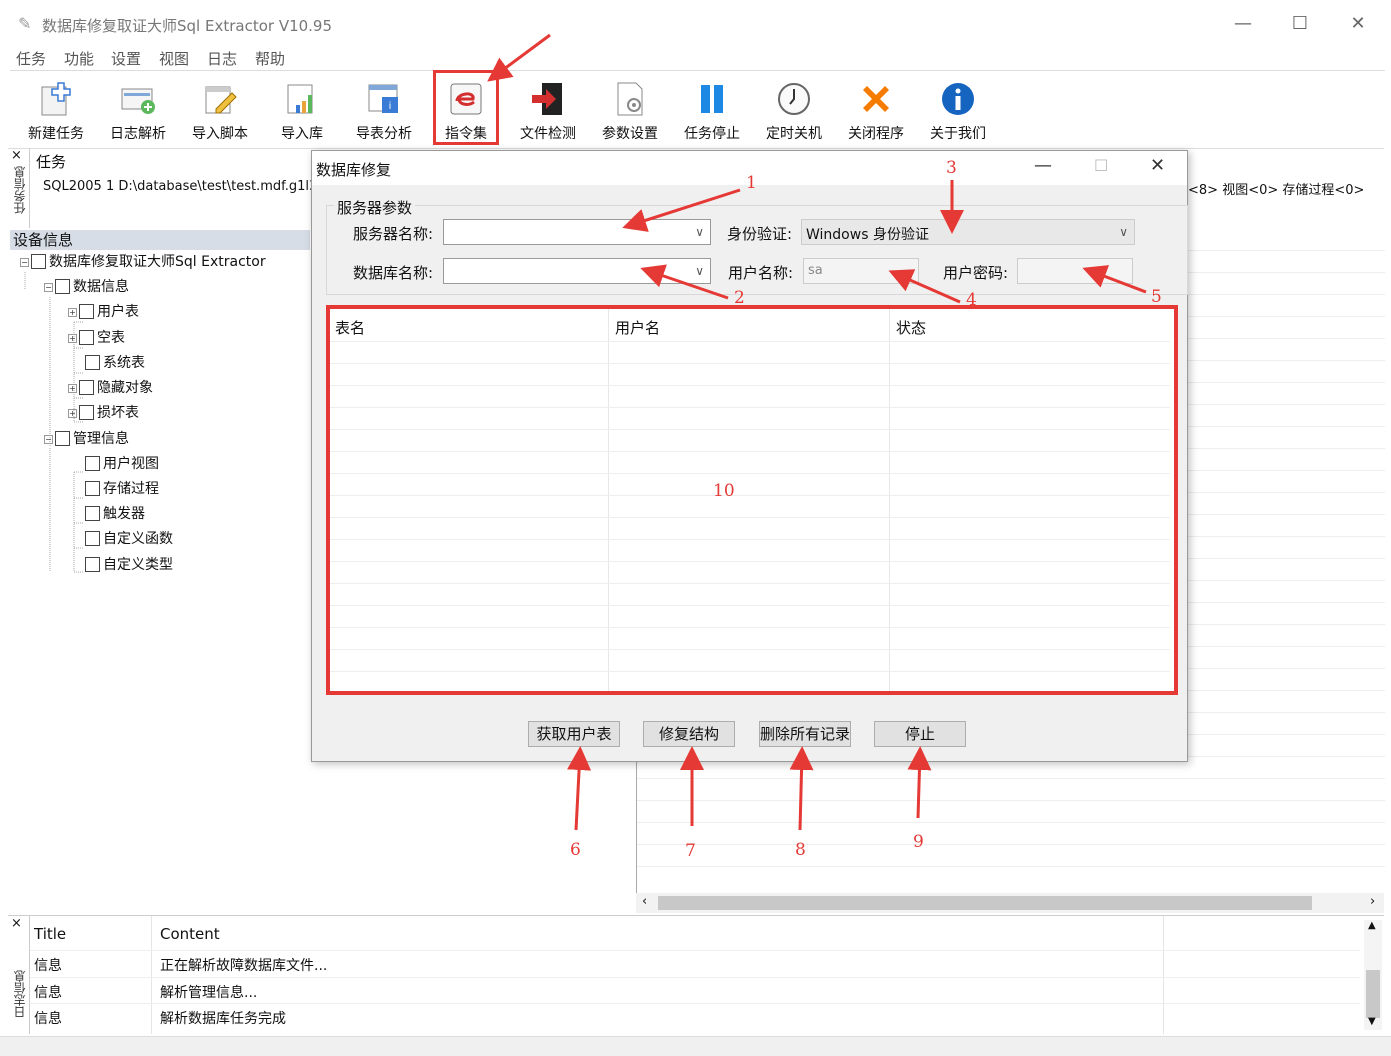  Describe the element at coordinates (739, 298) in the screenshot. I see `annotation-2: 2` at that location.